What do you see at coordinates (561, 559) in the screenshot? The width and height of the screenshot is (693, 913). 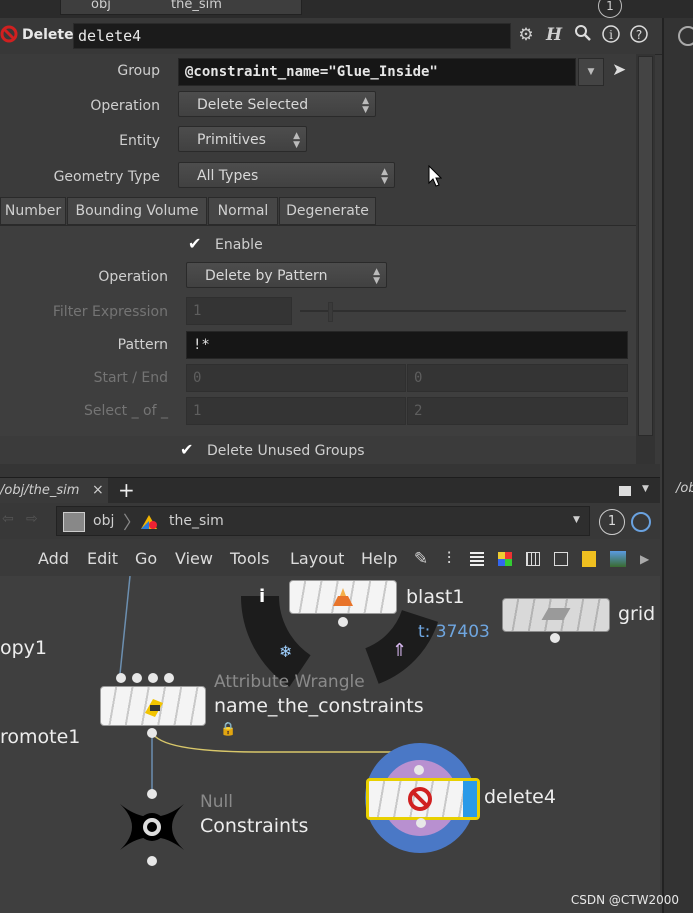 I see `network-box-icon` at bounding box center [561, 559].